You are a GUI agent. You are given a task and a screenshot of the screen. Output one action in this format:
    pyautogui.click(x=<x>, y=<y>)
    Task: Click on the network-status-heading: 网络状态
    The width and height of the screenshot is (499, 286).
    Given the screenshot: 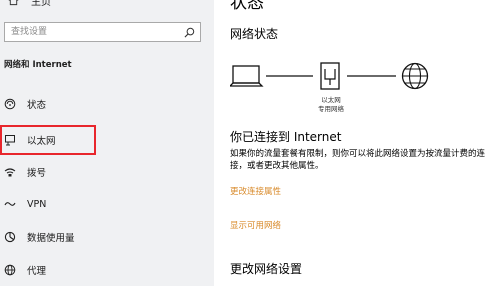 What is the action you would take?
    pyautogui.click(x=254, y=34)
    